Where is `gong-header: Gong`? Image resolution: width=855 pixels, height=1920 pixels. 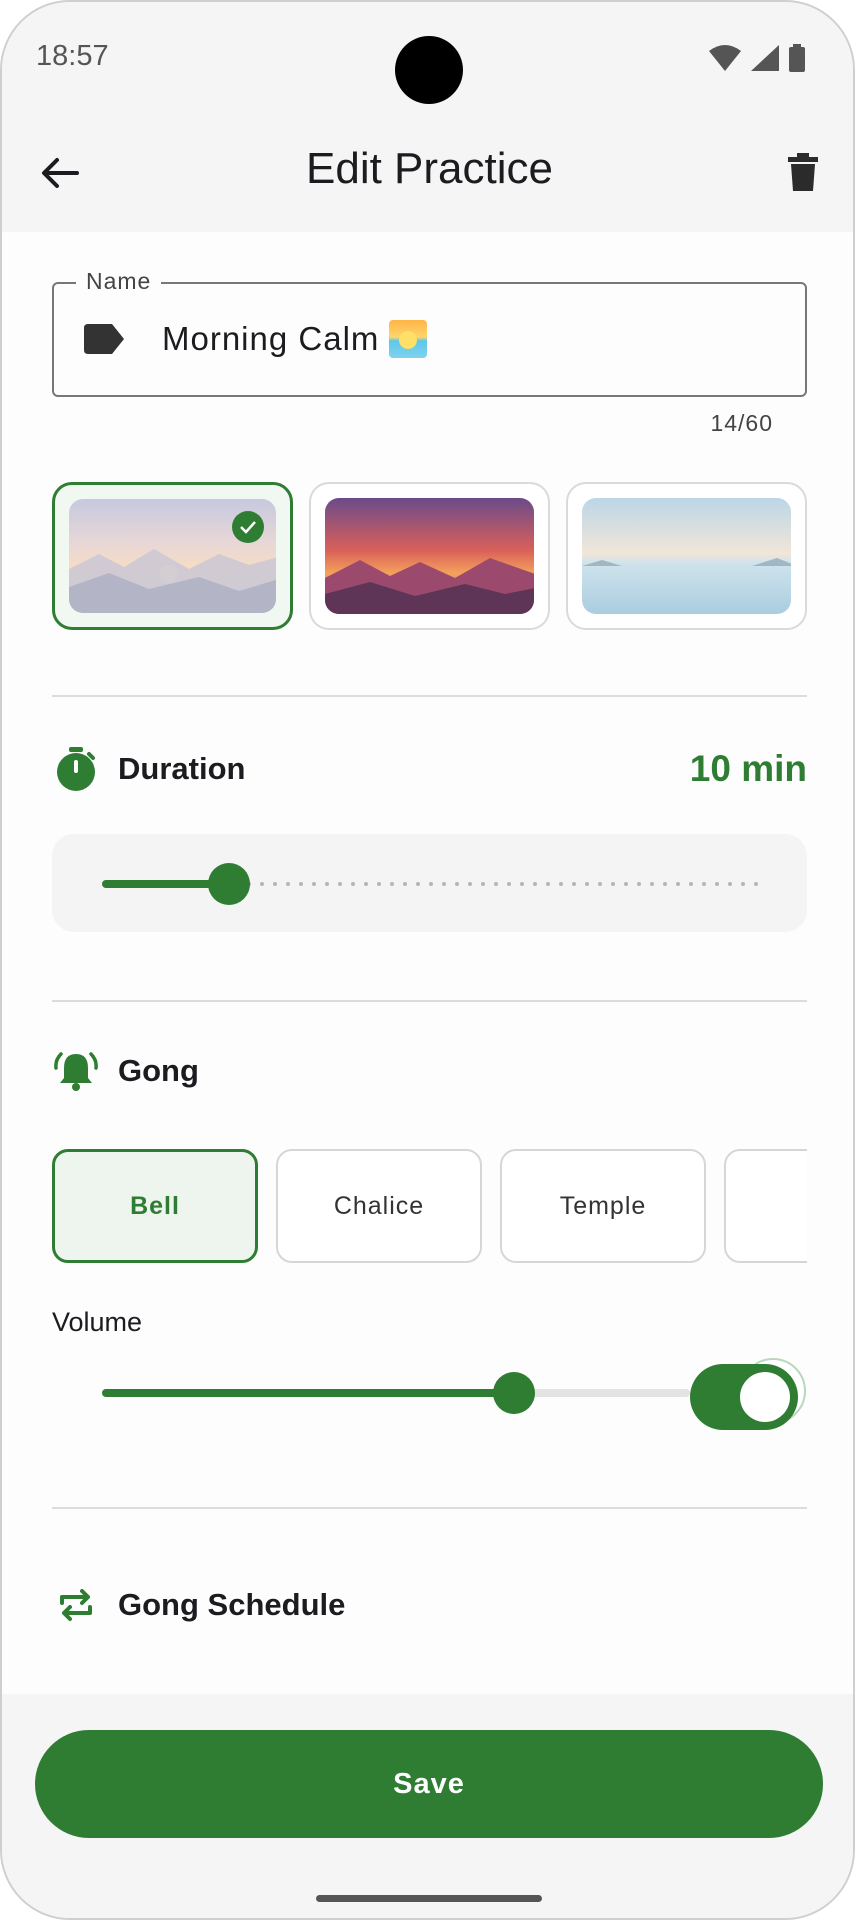
gong-header: Gong is located at coordinates (429, 1071).